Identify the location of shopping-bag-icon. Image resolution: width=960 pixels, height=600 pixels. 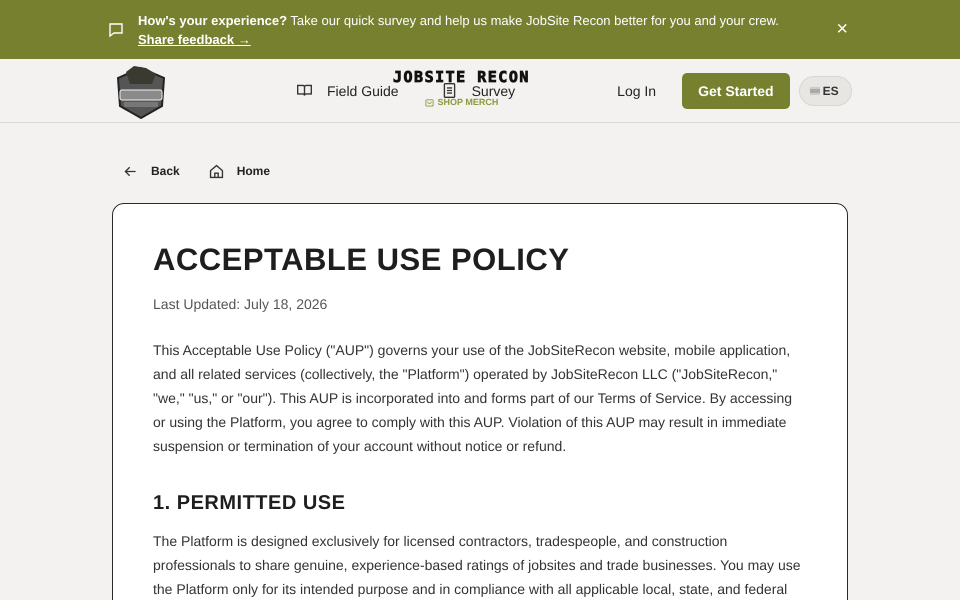
(429, 102).